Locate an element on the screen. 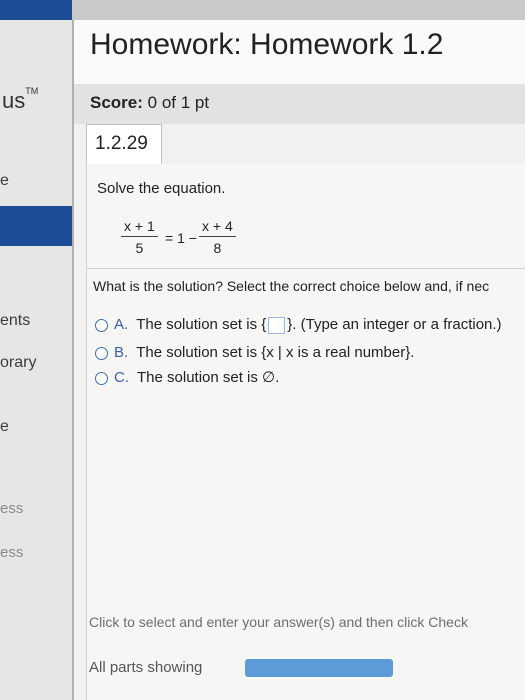  equation-middle: = 1 − is located at coordinates (181, 238).